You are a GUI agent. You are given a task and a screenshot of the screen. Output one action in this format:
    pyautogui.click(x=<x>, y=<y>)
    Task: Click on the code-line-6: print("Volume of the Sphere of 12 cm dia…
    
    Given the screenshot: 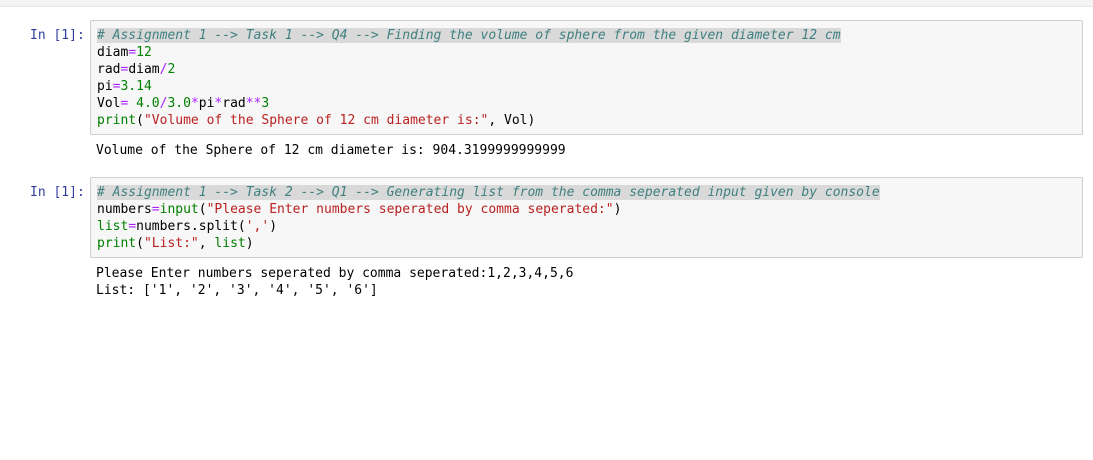 What is the action you would take?
    pyautogui.click(x=587, y=120)
    